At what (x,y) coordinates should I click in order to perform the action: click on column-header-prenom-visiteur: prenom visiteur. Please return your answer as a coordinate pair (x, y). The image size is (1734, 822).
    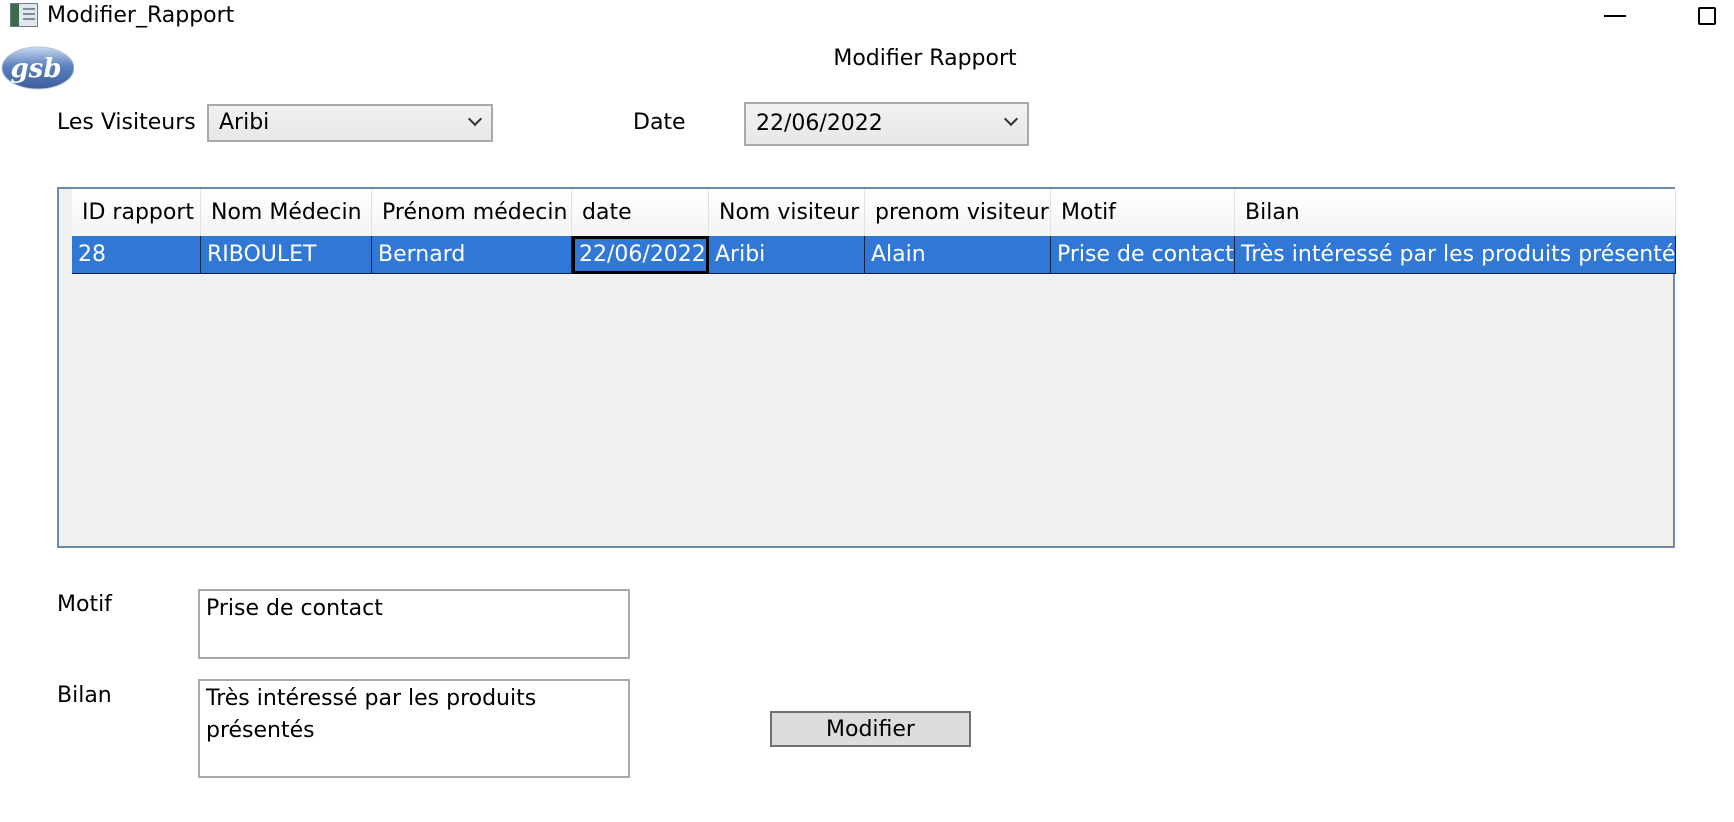
    Looking at the image, I should click on (958, 212).